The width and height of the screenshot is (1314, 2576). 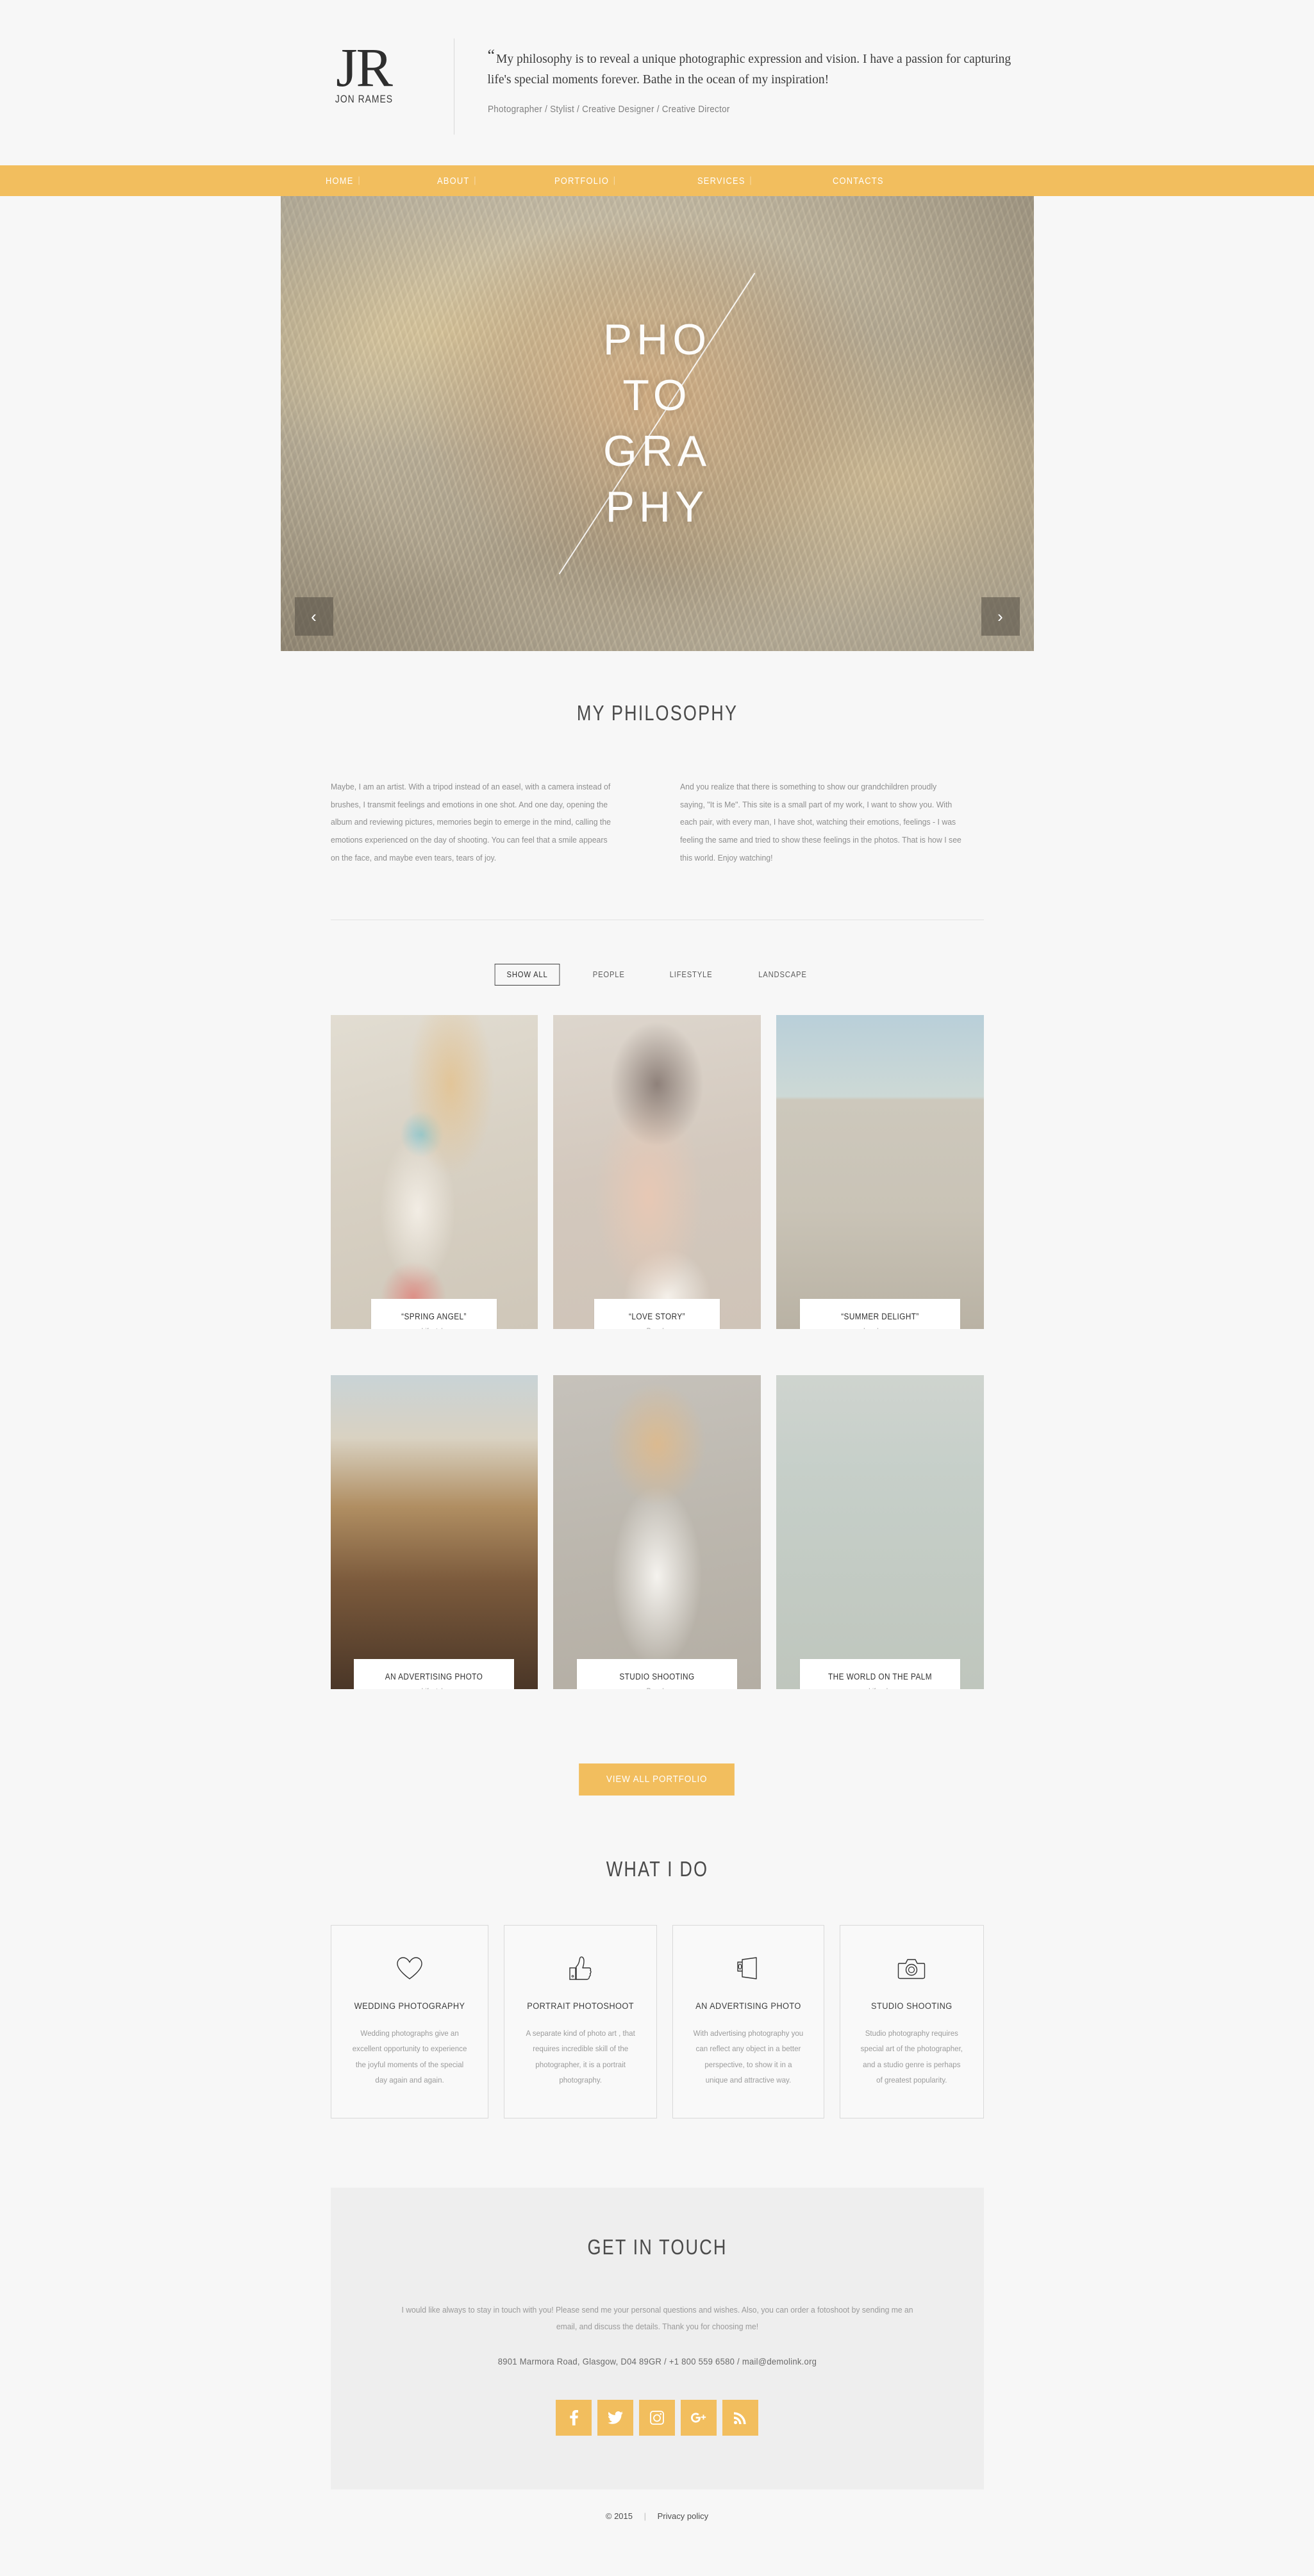 I want to click on hero-slider: PHO TO GRA PHY ‹ ›, so click(x=657, y=423).